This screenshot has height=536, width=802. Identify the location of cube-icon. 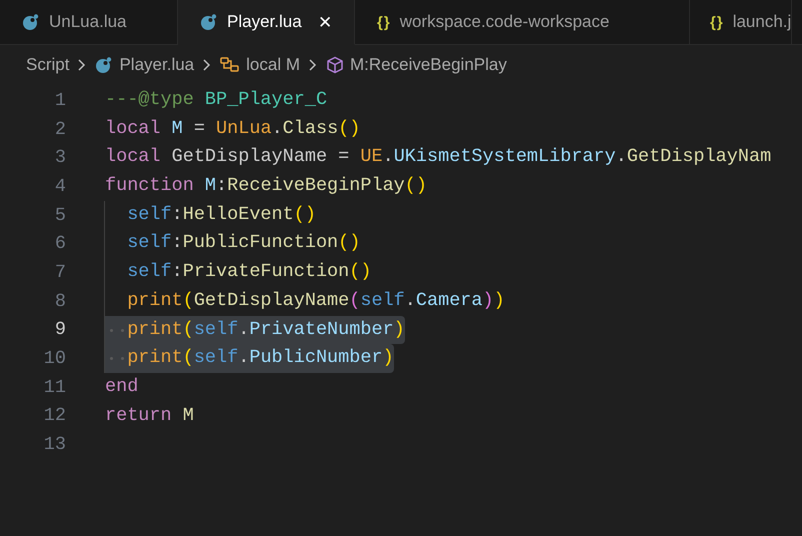
(335, 65).